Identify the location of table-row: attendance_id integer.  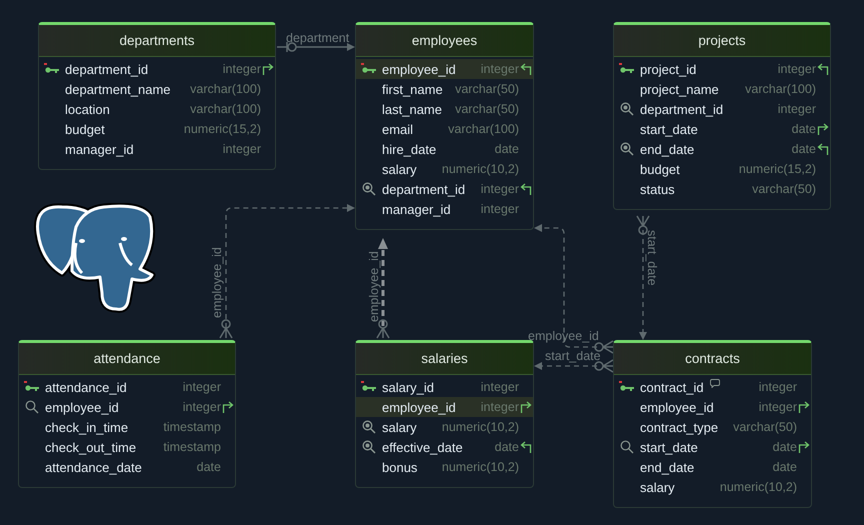
(127, 387).